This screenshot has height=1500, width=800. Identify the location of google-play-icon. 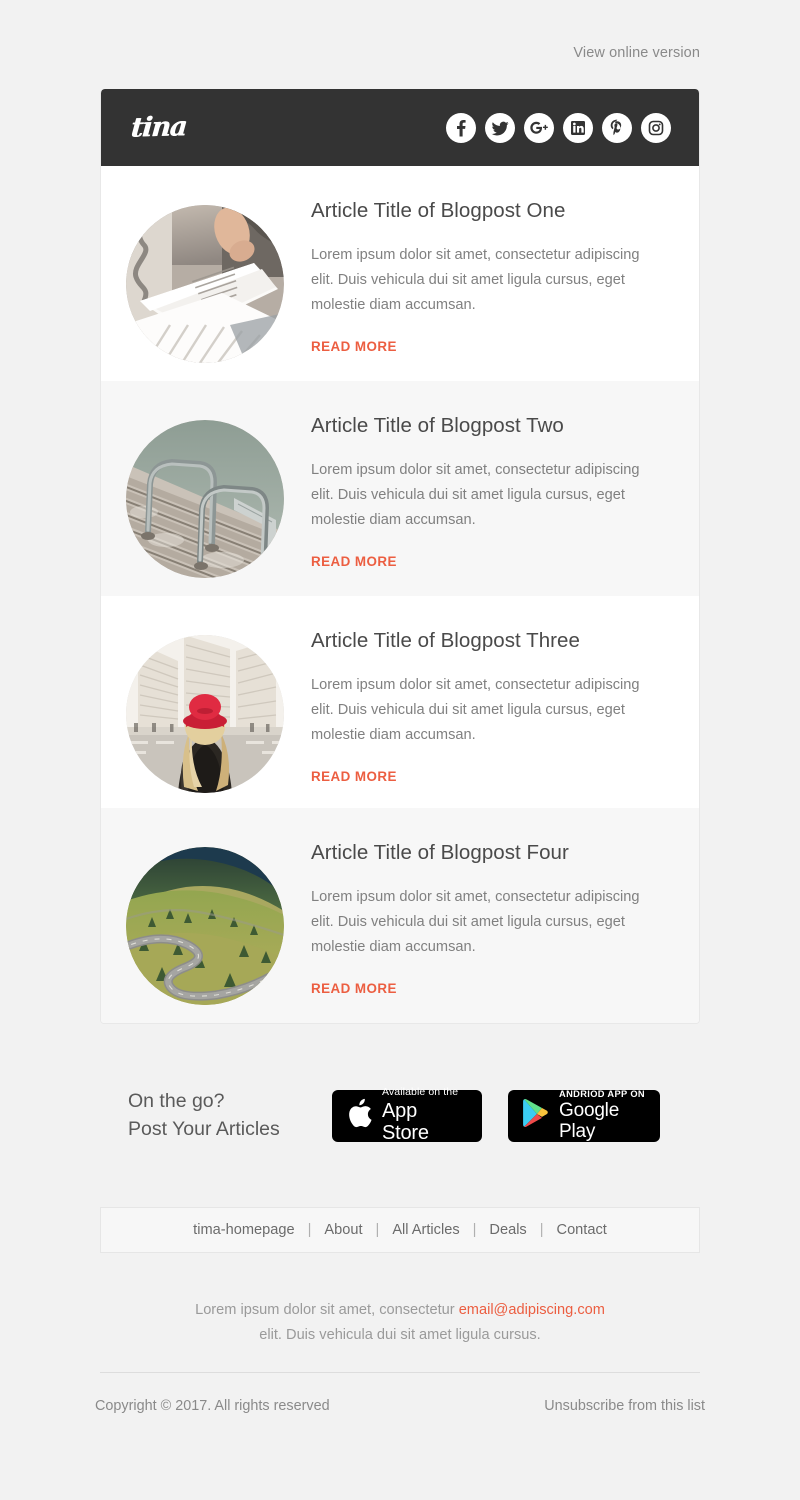
(535, 1115).